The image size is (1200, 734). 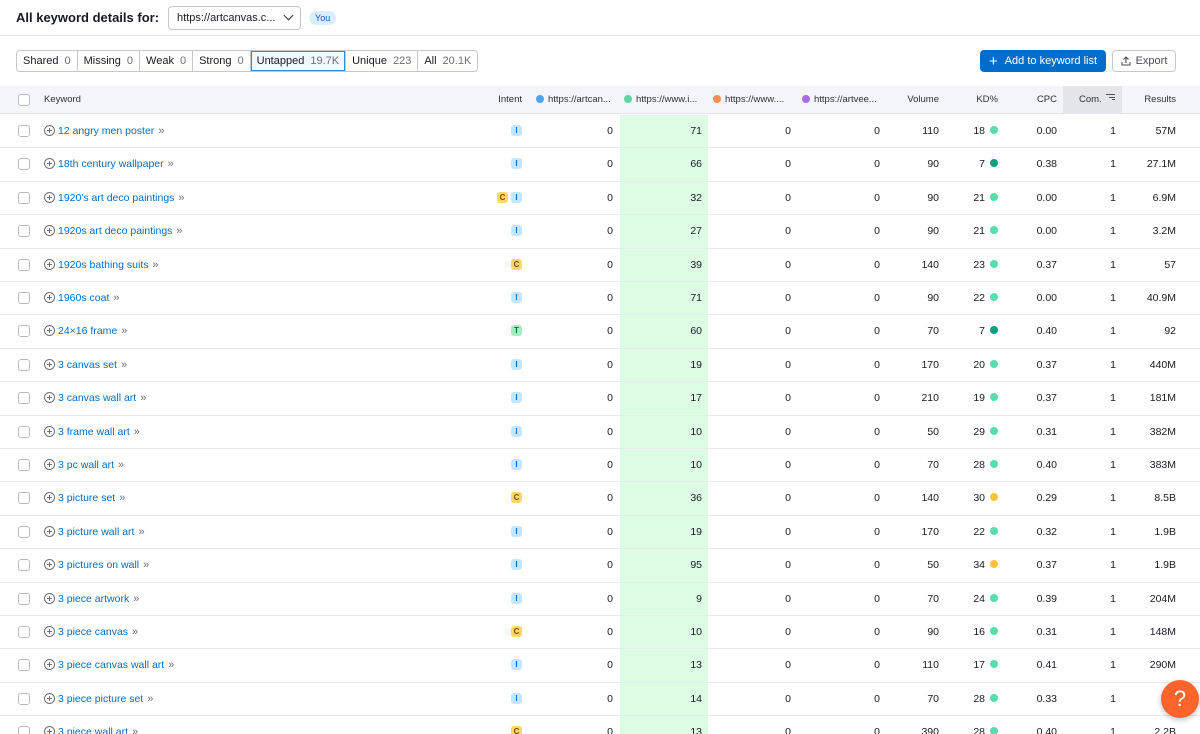 I want to click on keyword-link: 3 picture wall art, so click(x=96, y=532).